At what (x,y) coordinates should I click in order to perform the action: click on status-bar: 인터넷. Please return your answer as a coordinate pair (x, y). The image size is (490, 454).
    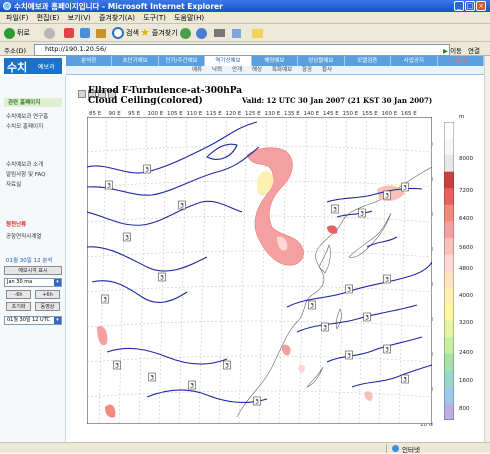
    Looking at the image, I should click on (245, 448).